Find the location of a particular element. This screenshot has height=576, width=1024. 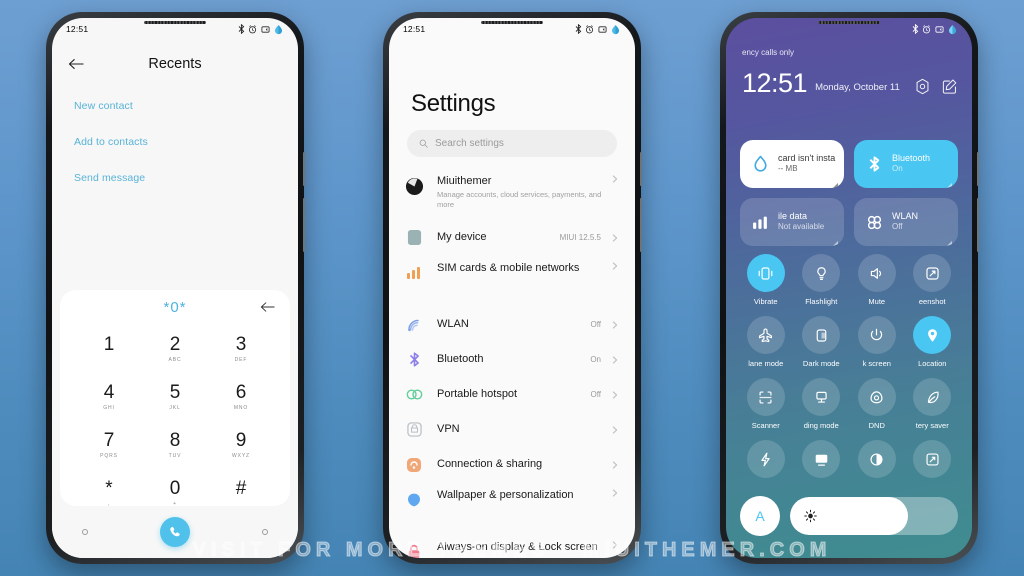

quick-toggle: Mute is located at coordinates (877, 280).